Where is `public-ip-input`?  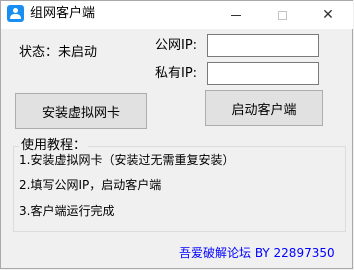 public-ip-input is located at coordinates (263, 45).